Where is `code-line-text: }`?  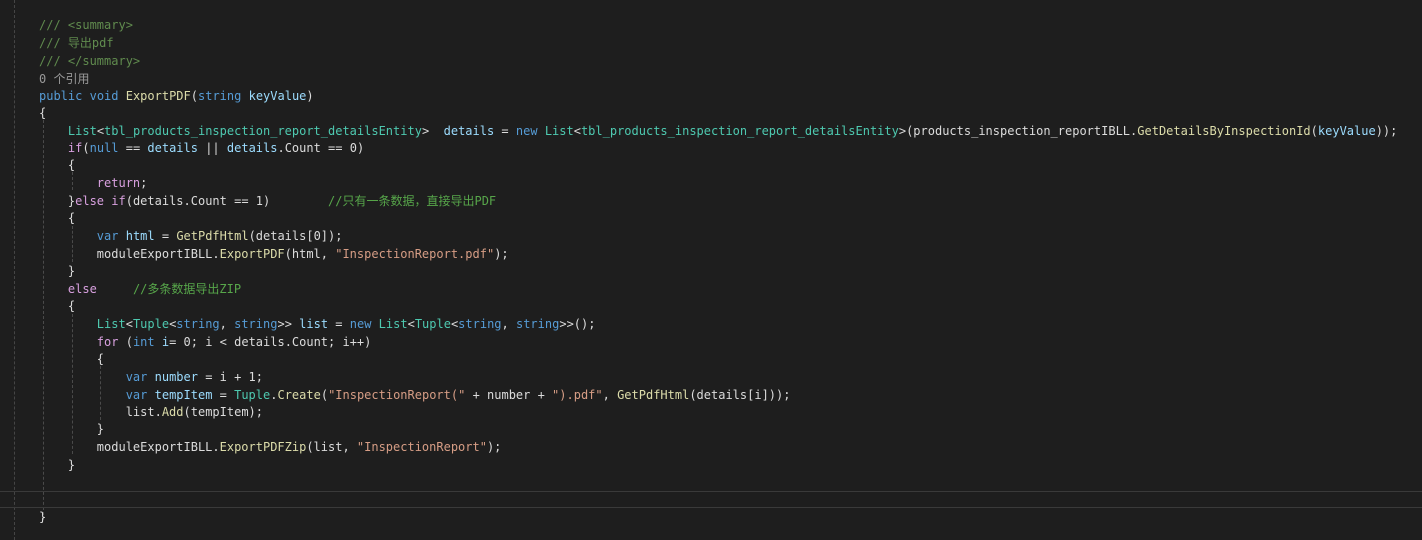 code-line-text: } is located at coordinates (57, 465).